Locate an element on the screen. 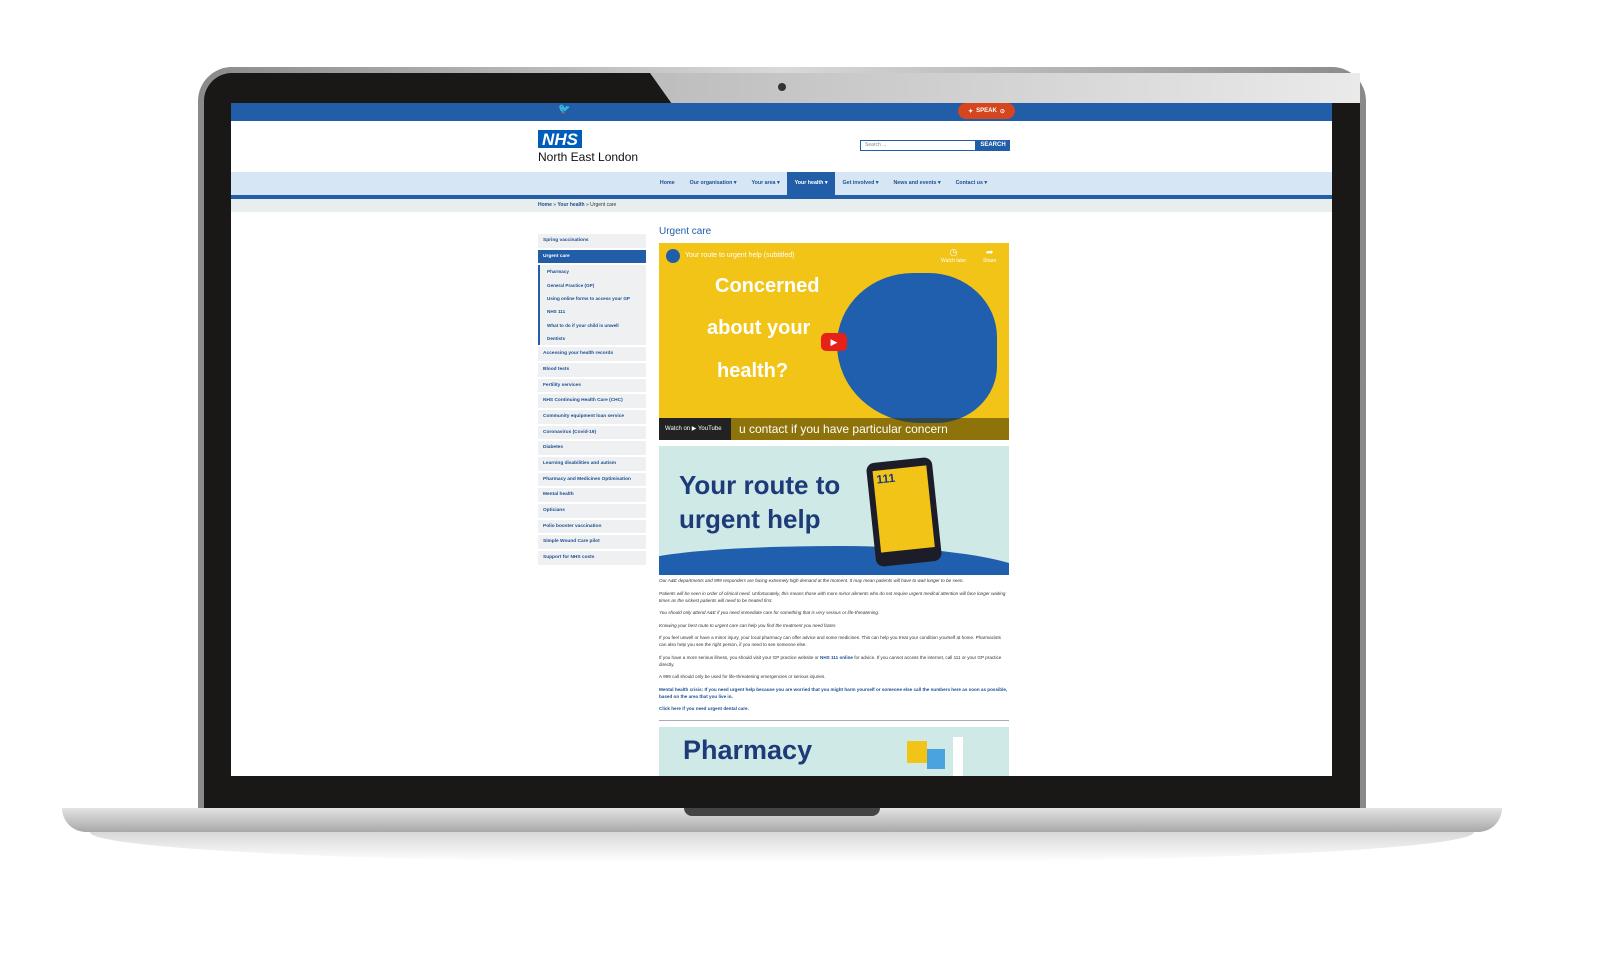 This screenshot has width=1605, height=972. webcam is located at coordinates (782, 87).